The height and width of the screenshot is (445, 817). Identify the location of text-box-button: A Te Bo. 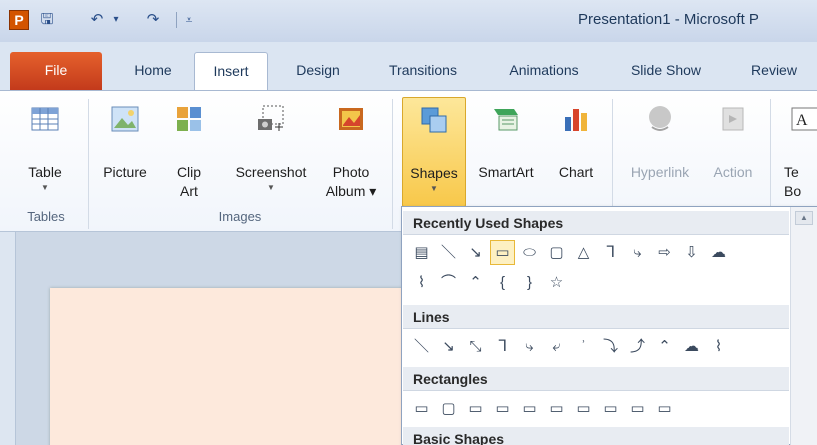
(796, 151).